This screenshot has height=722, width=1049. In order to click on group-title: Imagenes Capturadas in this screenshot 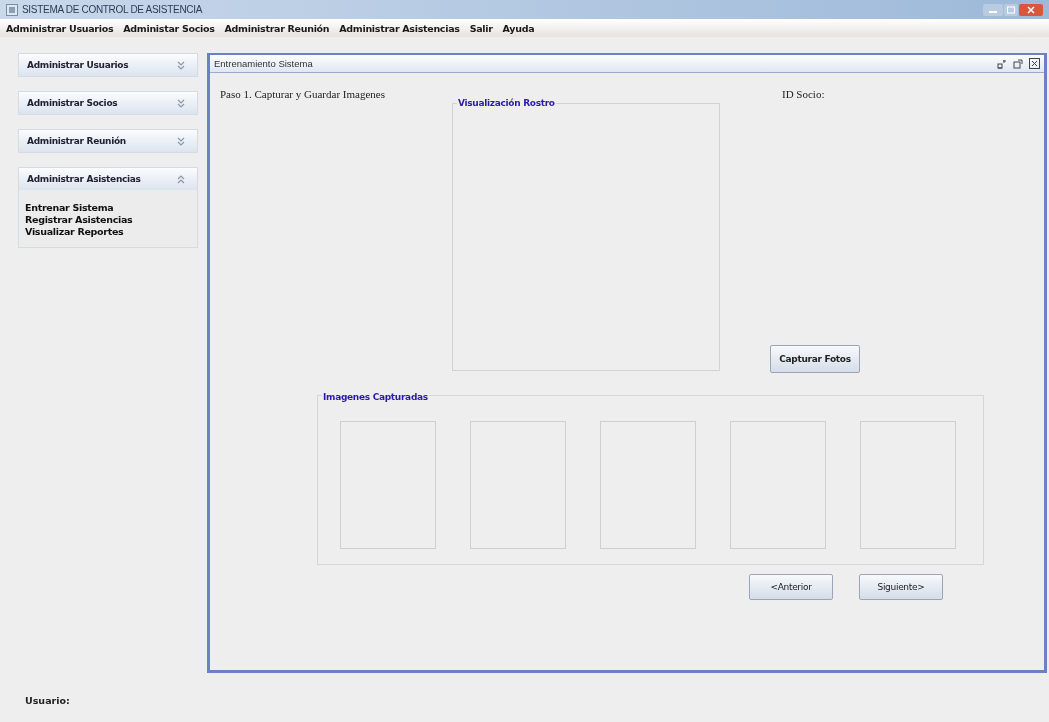, I will do `click(375, 397)`.